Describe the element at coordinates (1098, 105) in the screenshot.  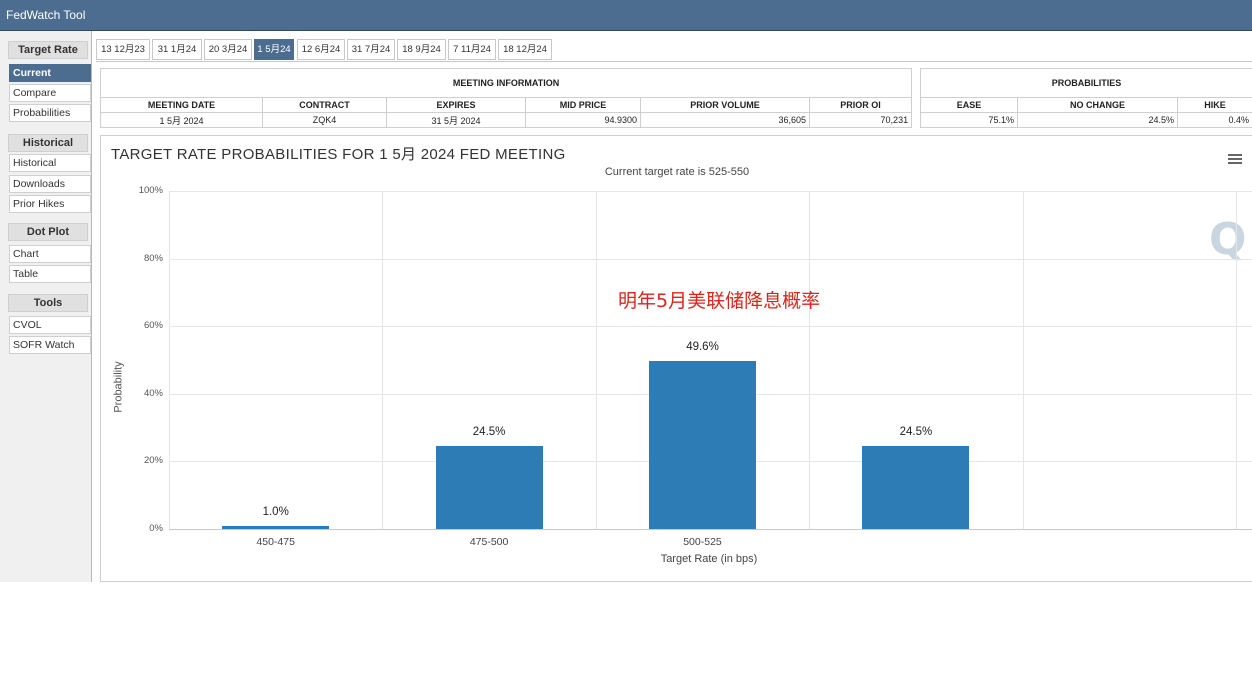
I see `col-no-change: NO CHANGE` at that location.